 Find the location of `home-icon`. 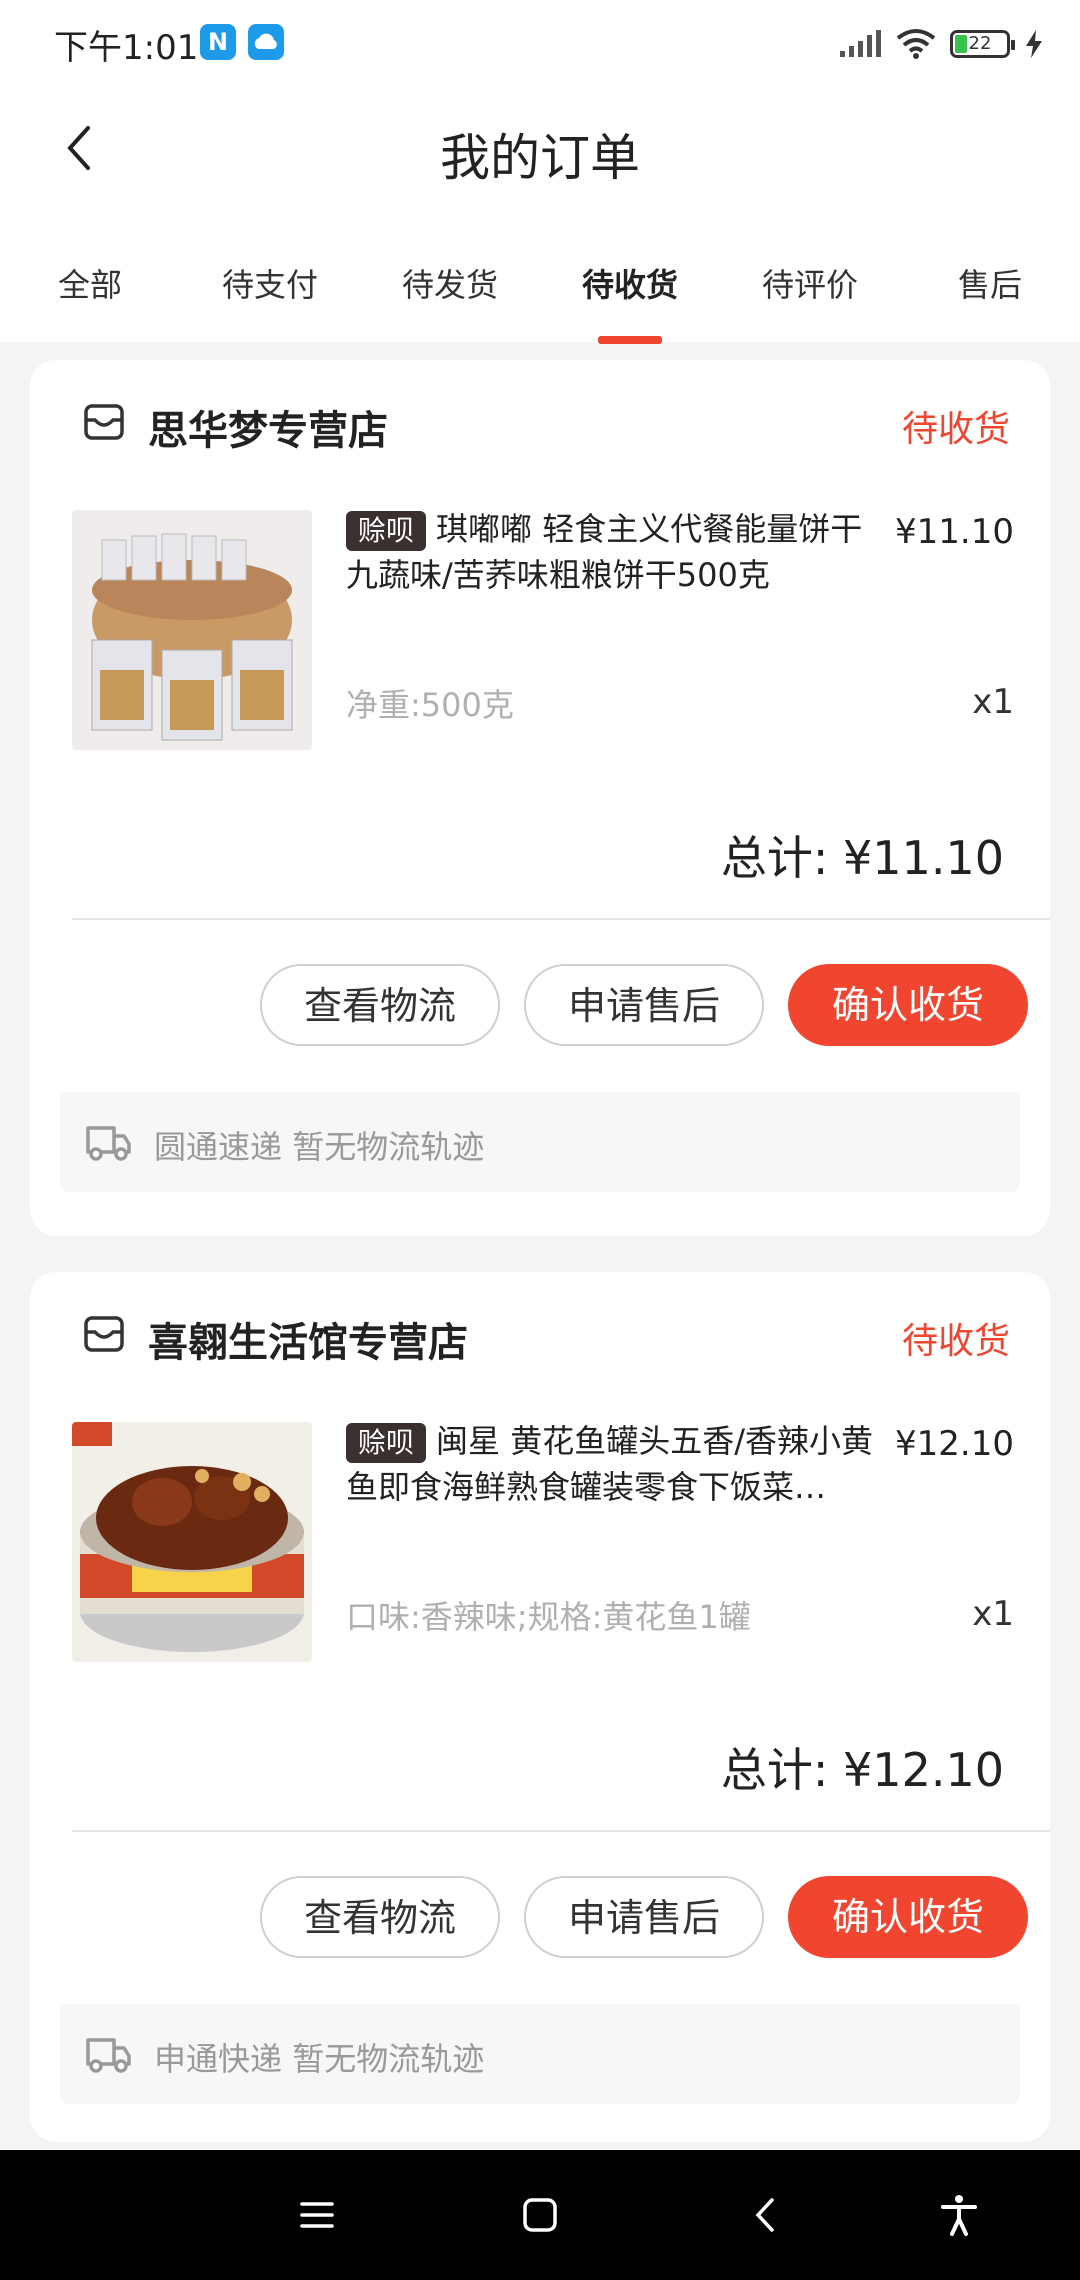

home-icon is located at coordinates (540, 2215).